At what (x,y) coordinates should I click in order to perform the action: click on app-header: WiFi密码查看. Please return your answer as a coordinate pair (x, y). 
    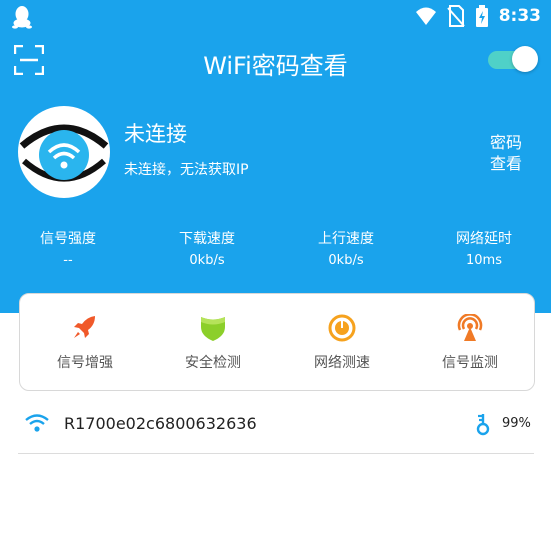
    Looking at the image, I should click on (275, 61).